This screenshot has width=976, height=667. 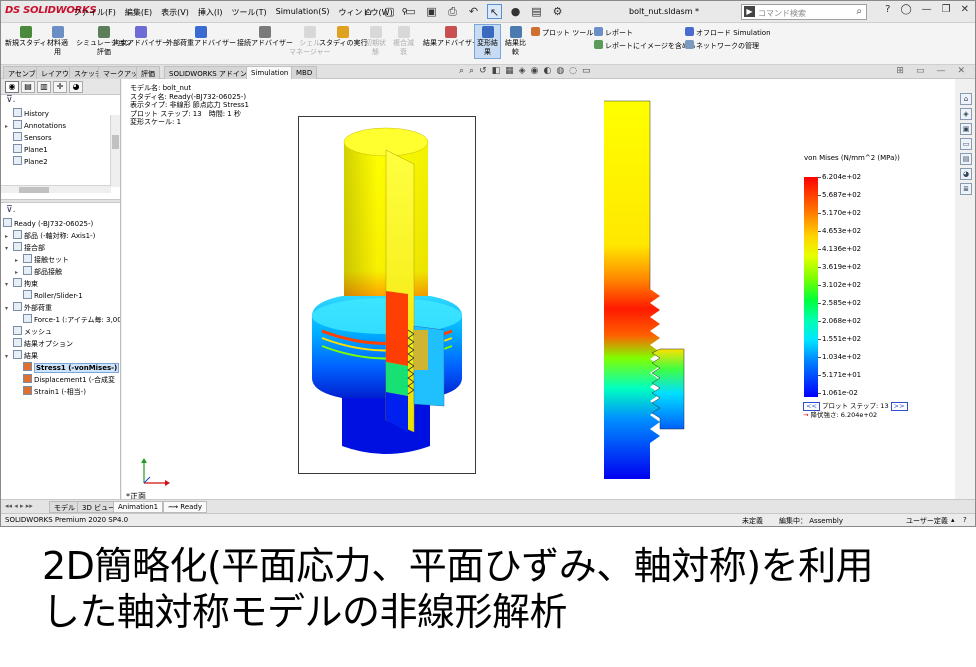 I want to click on task-pane-explorer-icon: ▭, so click(x=966, y=144).